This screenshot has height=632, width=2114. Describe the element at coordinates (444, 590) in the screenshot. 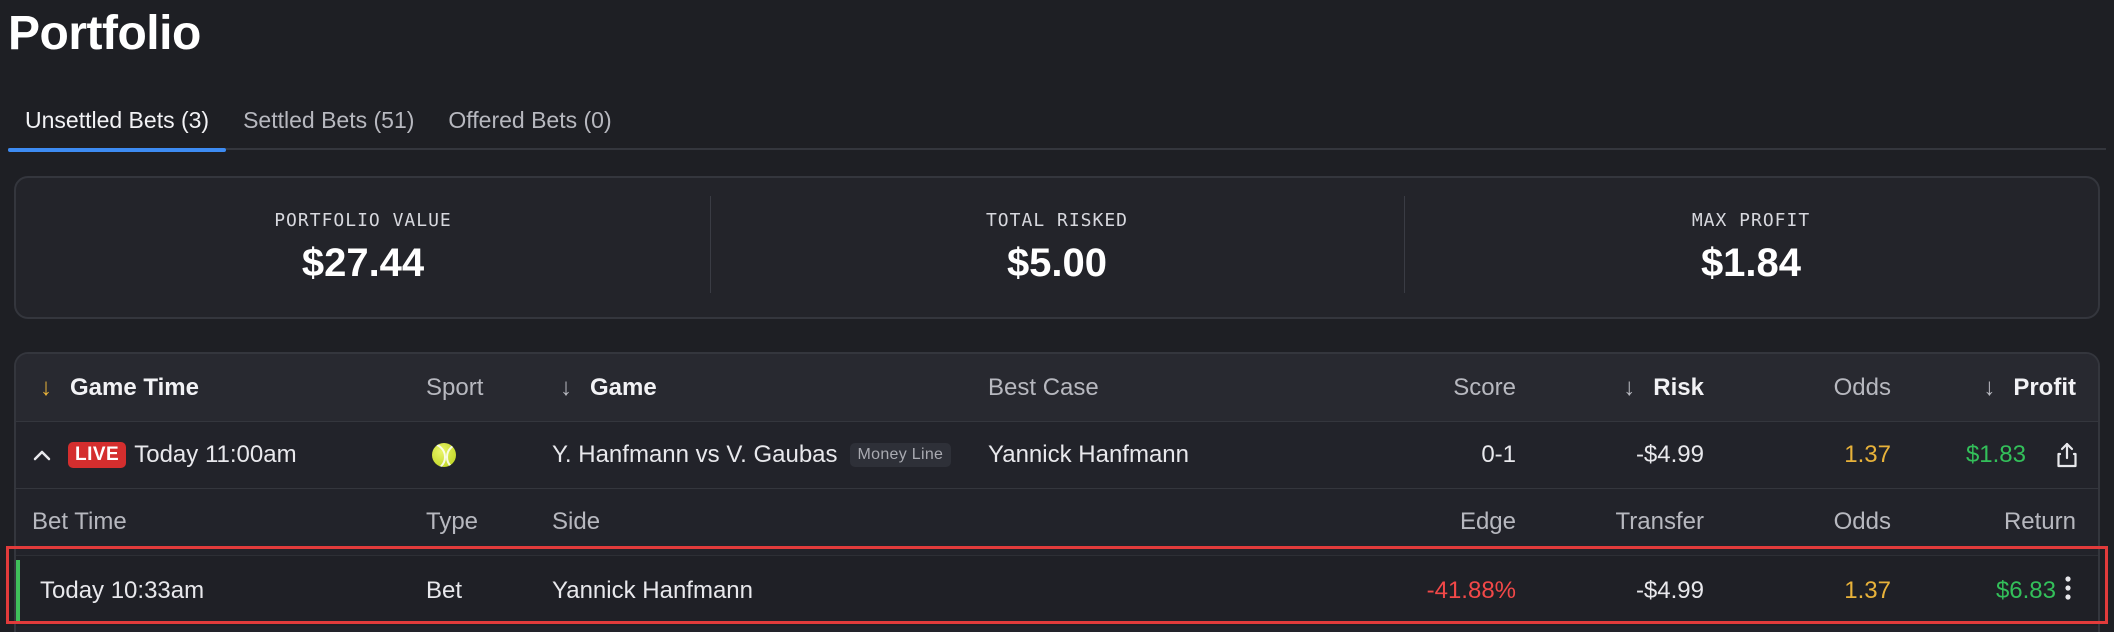

I see `bet-type-value: Bet` at that location.